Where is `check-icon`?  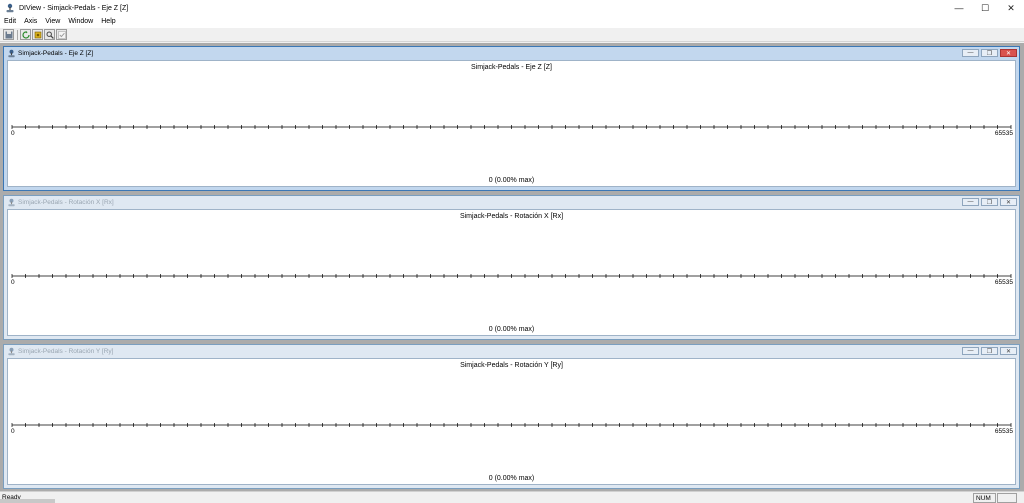
check-icon is located at coordinates (61, 34).